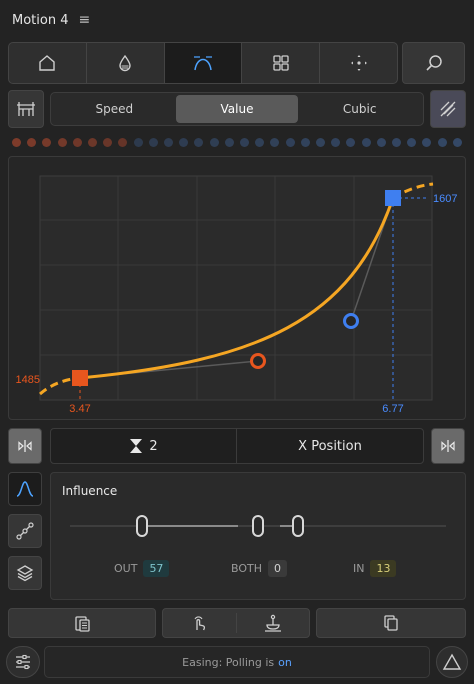 This screenshot has height=684, width=474. I want to click on bell-curve-icon, so click(25, 489).